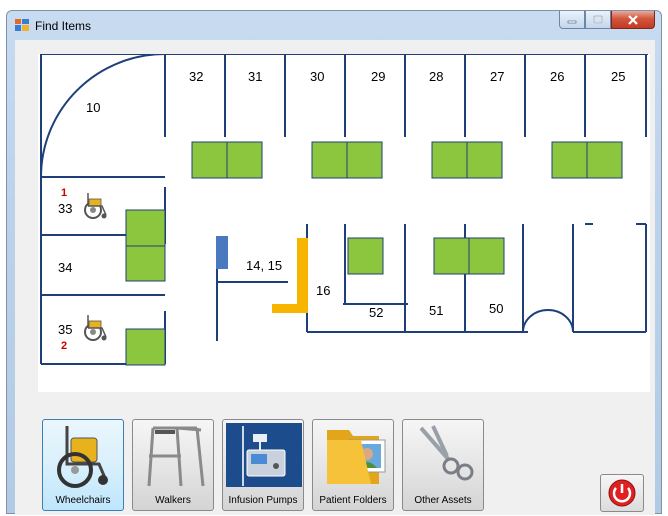 Image resolution: width=668 pixels, height=516 pixels. I want to click on patient-folders-label: Patient Folders, so click(353, 500).